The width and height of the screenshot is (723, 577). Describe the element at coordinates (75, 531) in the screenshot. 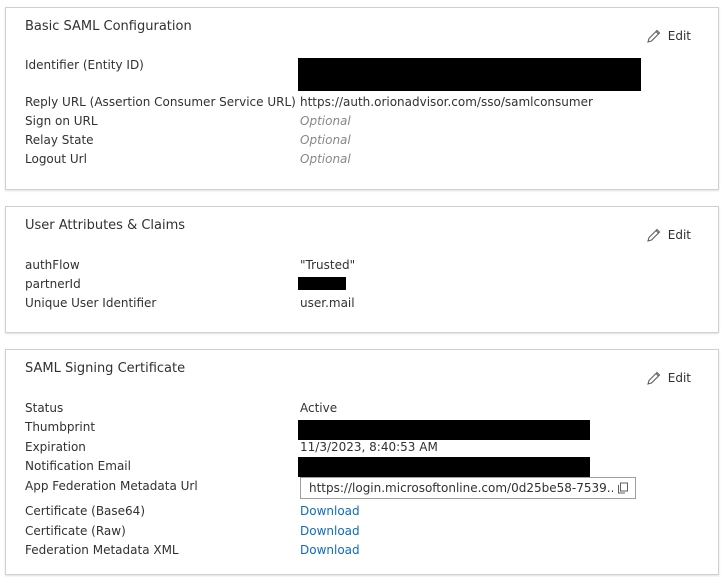

I see `certificate-raw-label: Certificate (Raw)` at that location.